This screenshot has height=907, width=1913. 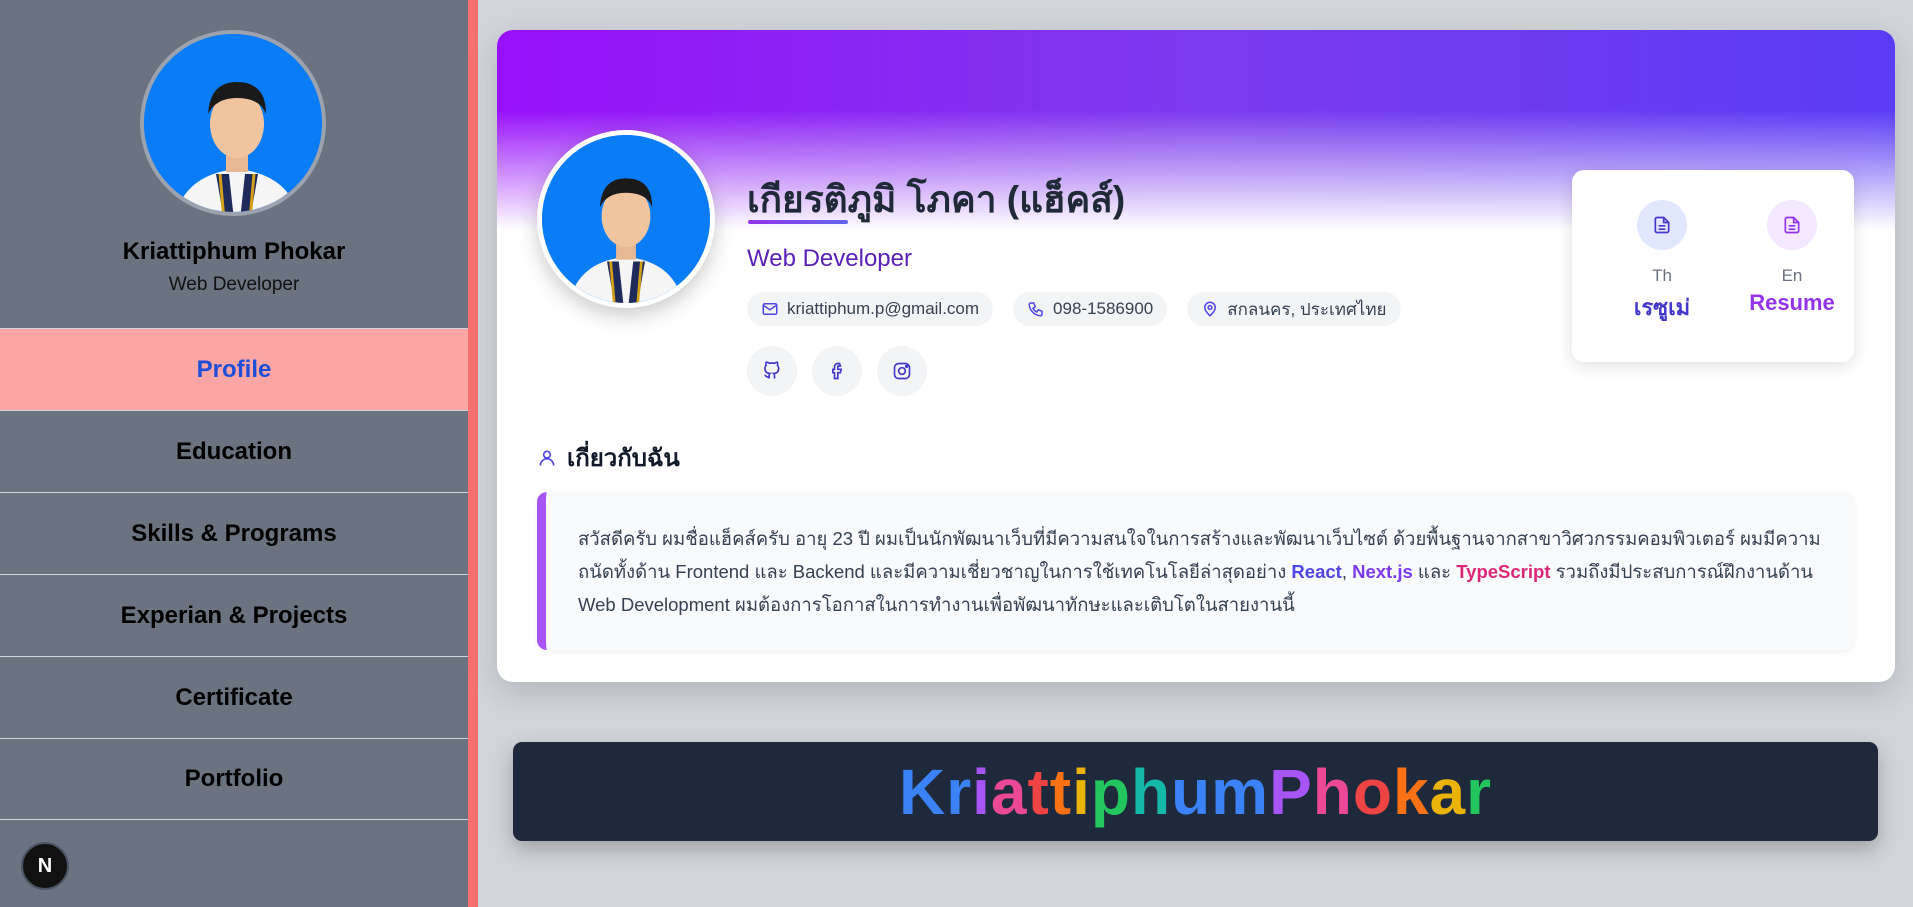 What do you see at coordinates (1411, 791) in the screenshot?
I see `rainbow-letter: k` at bounding box center [1411, 791].